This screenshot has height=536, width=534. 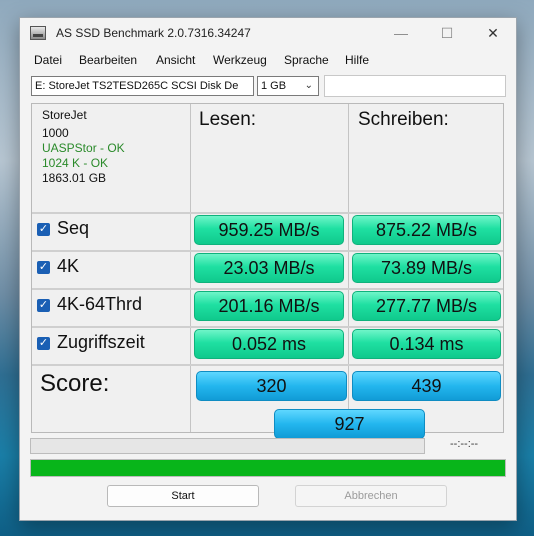 I want to click on score-write: 439, so click(x=426, y=386).